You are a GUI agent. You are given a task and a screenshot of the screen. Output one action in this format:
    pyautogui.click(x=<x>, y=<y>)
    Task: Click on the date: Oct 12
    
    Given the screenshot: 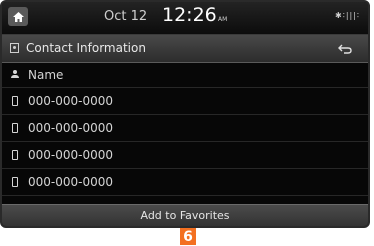 What is the action you would take?
    pyautogui.click(x=126, y=16)
    